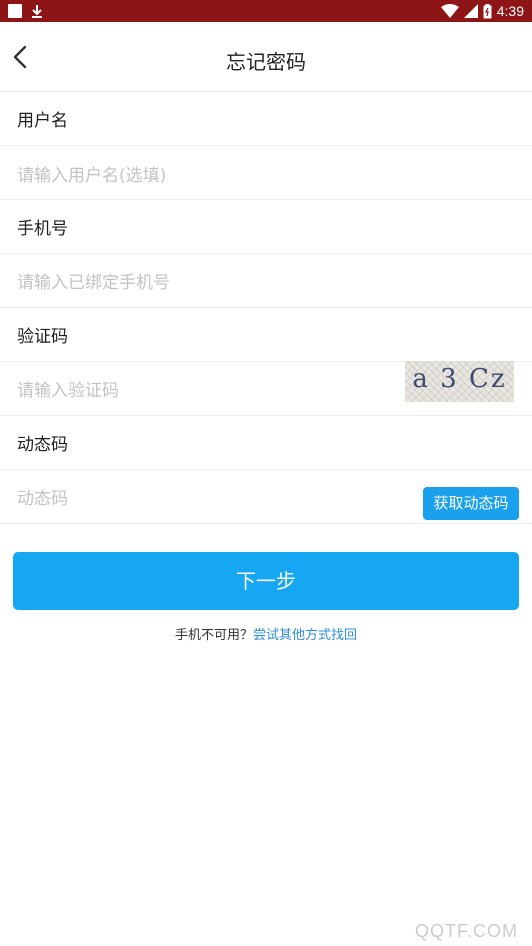 The image size is (532, 946). I want to click on notification-icon, so click(15, 11).